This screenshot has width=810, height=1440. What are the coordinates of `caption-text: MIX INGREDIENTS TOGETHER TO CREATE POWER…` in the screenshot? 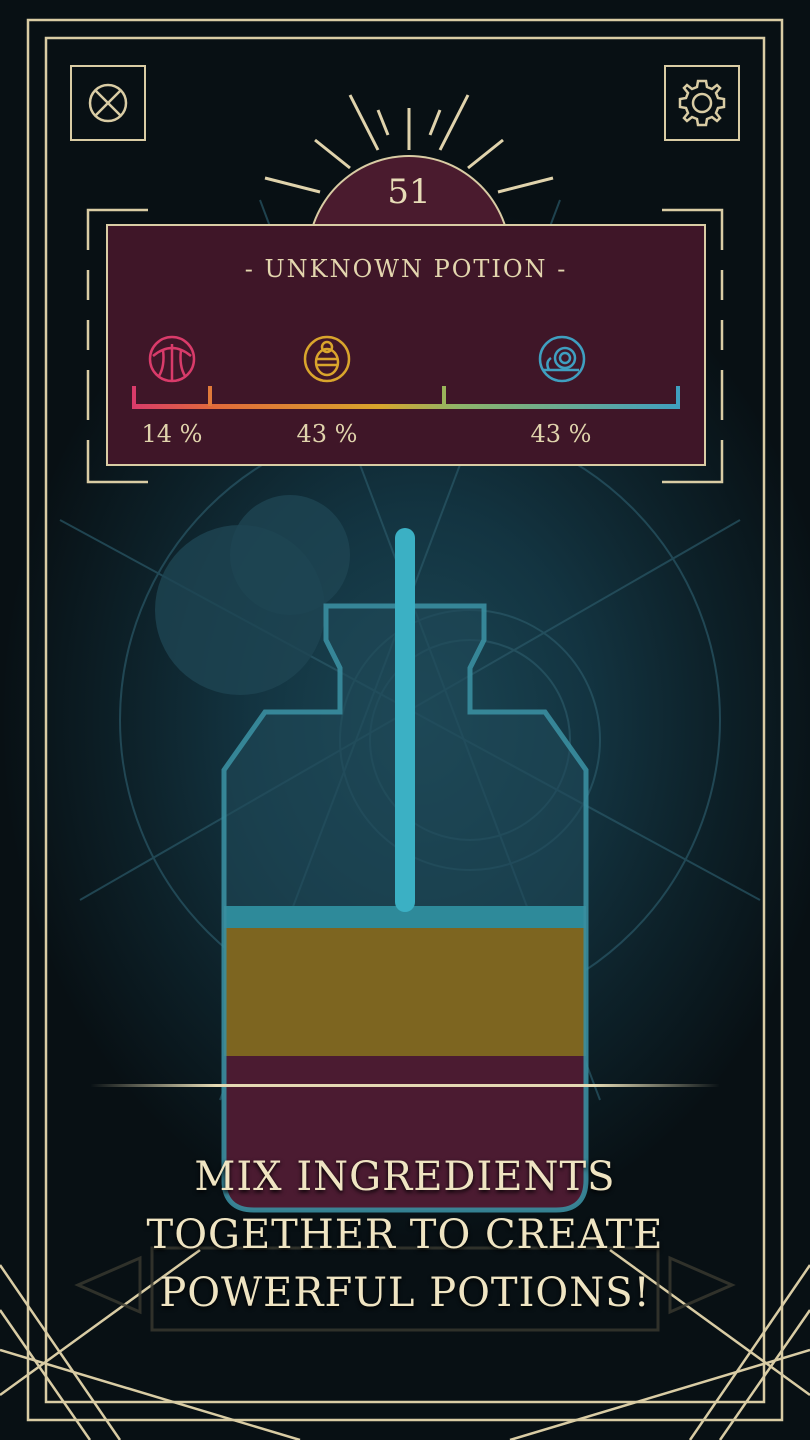 It's located at (405, 1235).